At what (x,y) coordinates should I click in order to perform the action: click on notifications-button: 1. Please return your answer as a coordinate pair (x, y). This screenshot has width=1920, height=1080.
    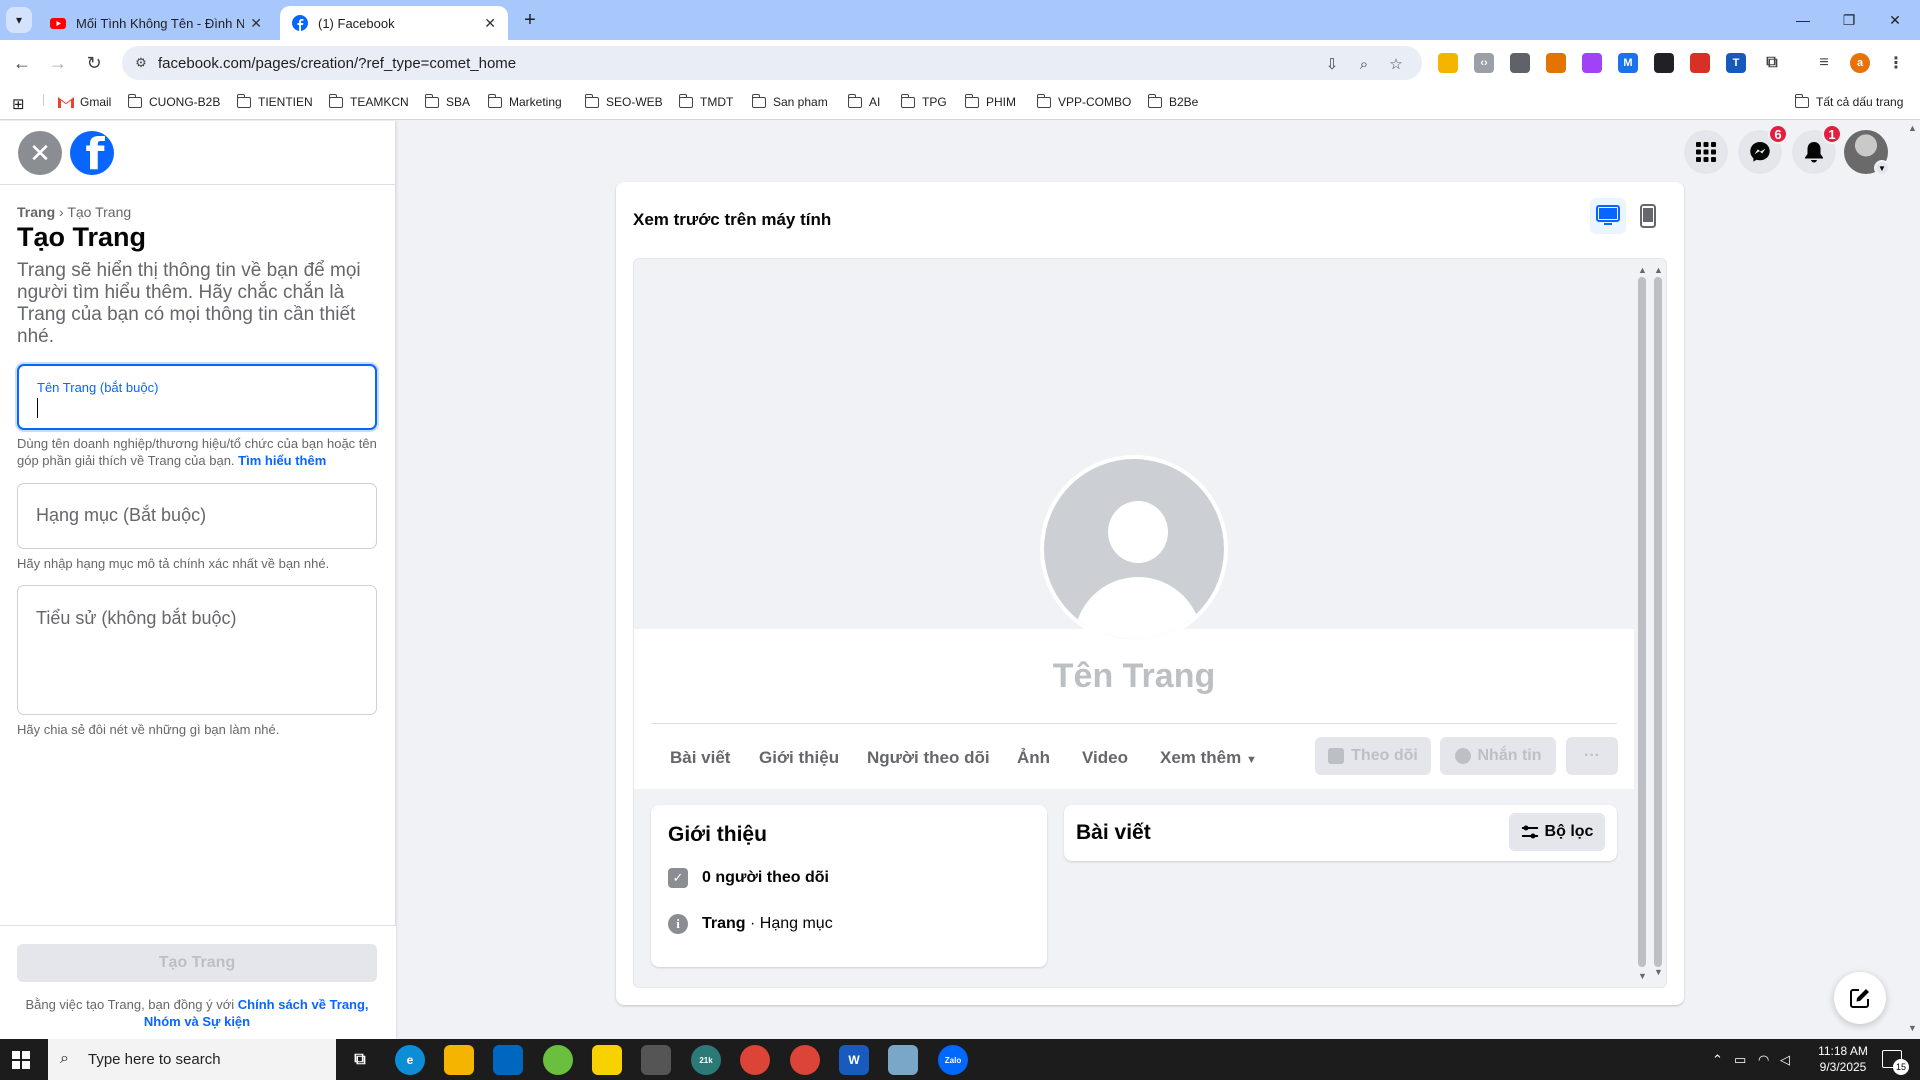
    Looking at the image, I should click on (1817, 149).